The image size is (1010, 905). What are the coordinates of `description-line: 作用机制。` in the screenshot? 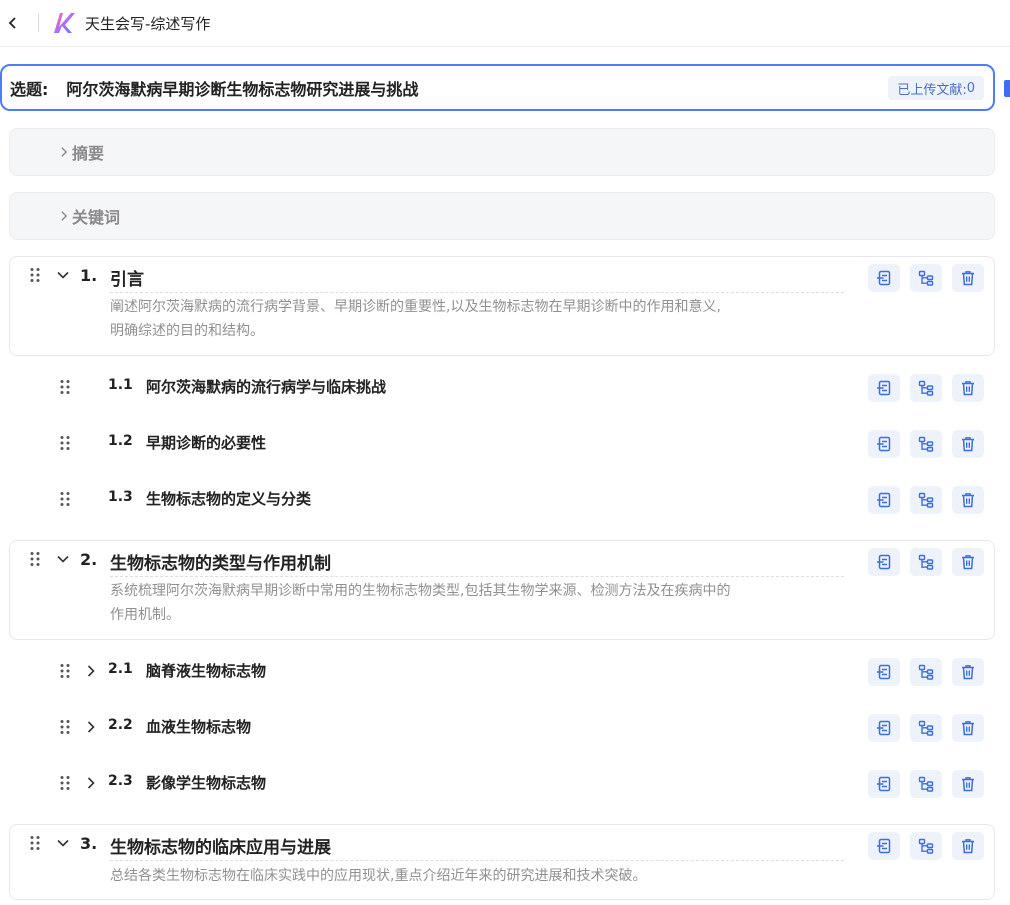 It's located at (145, 615).